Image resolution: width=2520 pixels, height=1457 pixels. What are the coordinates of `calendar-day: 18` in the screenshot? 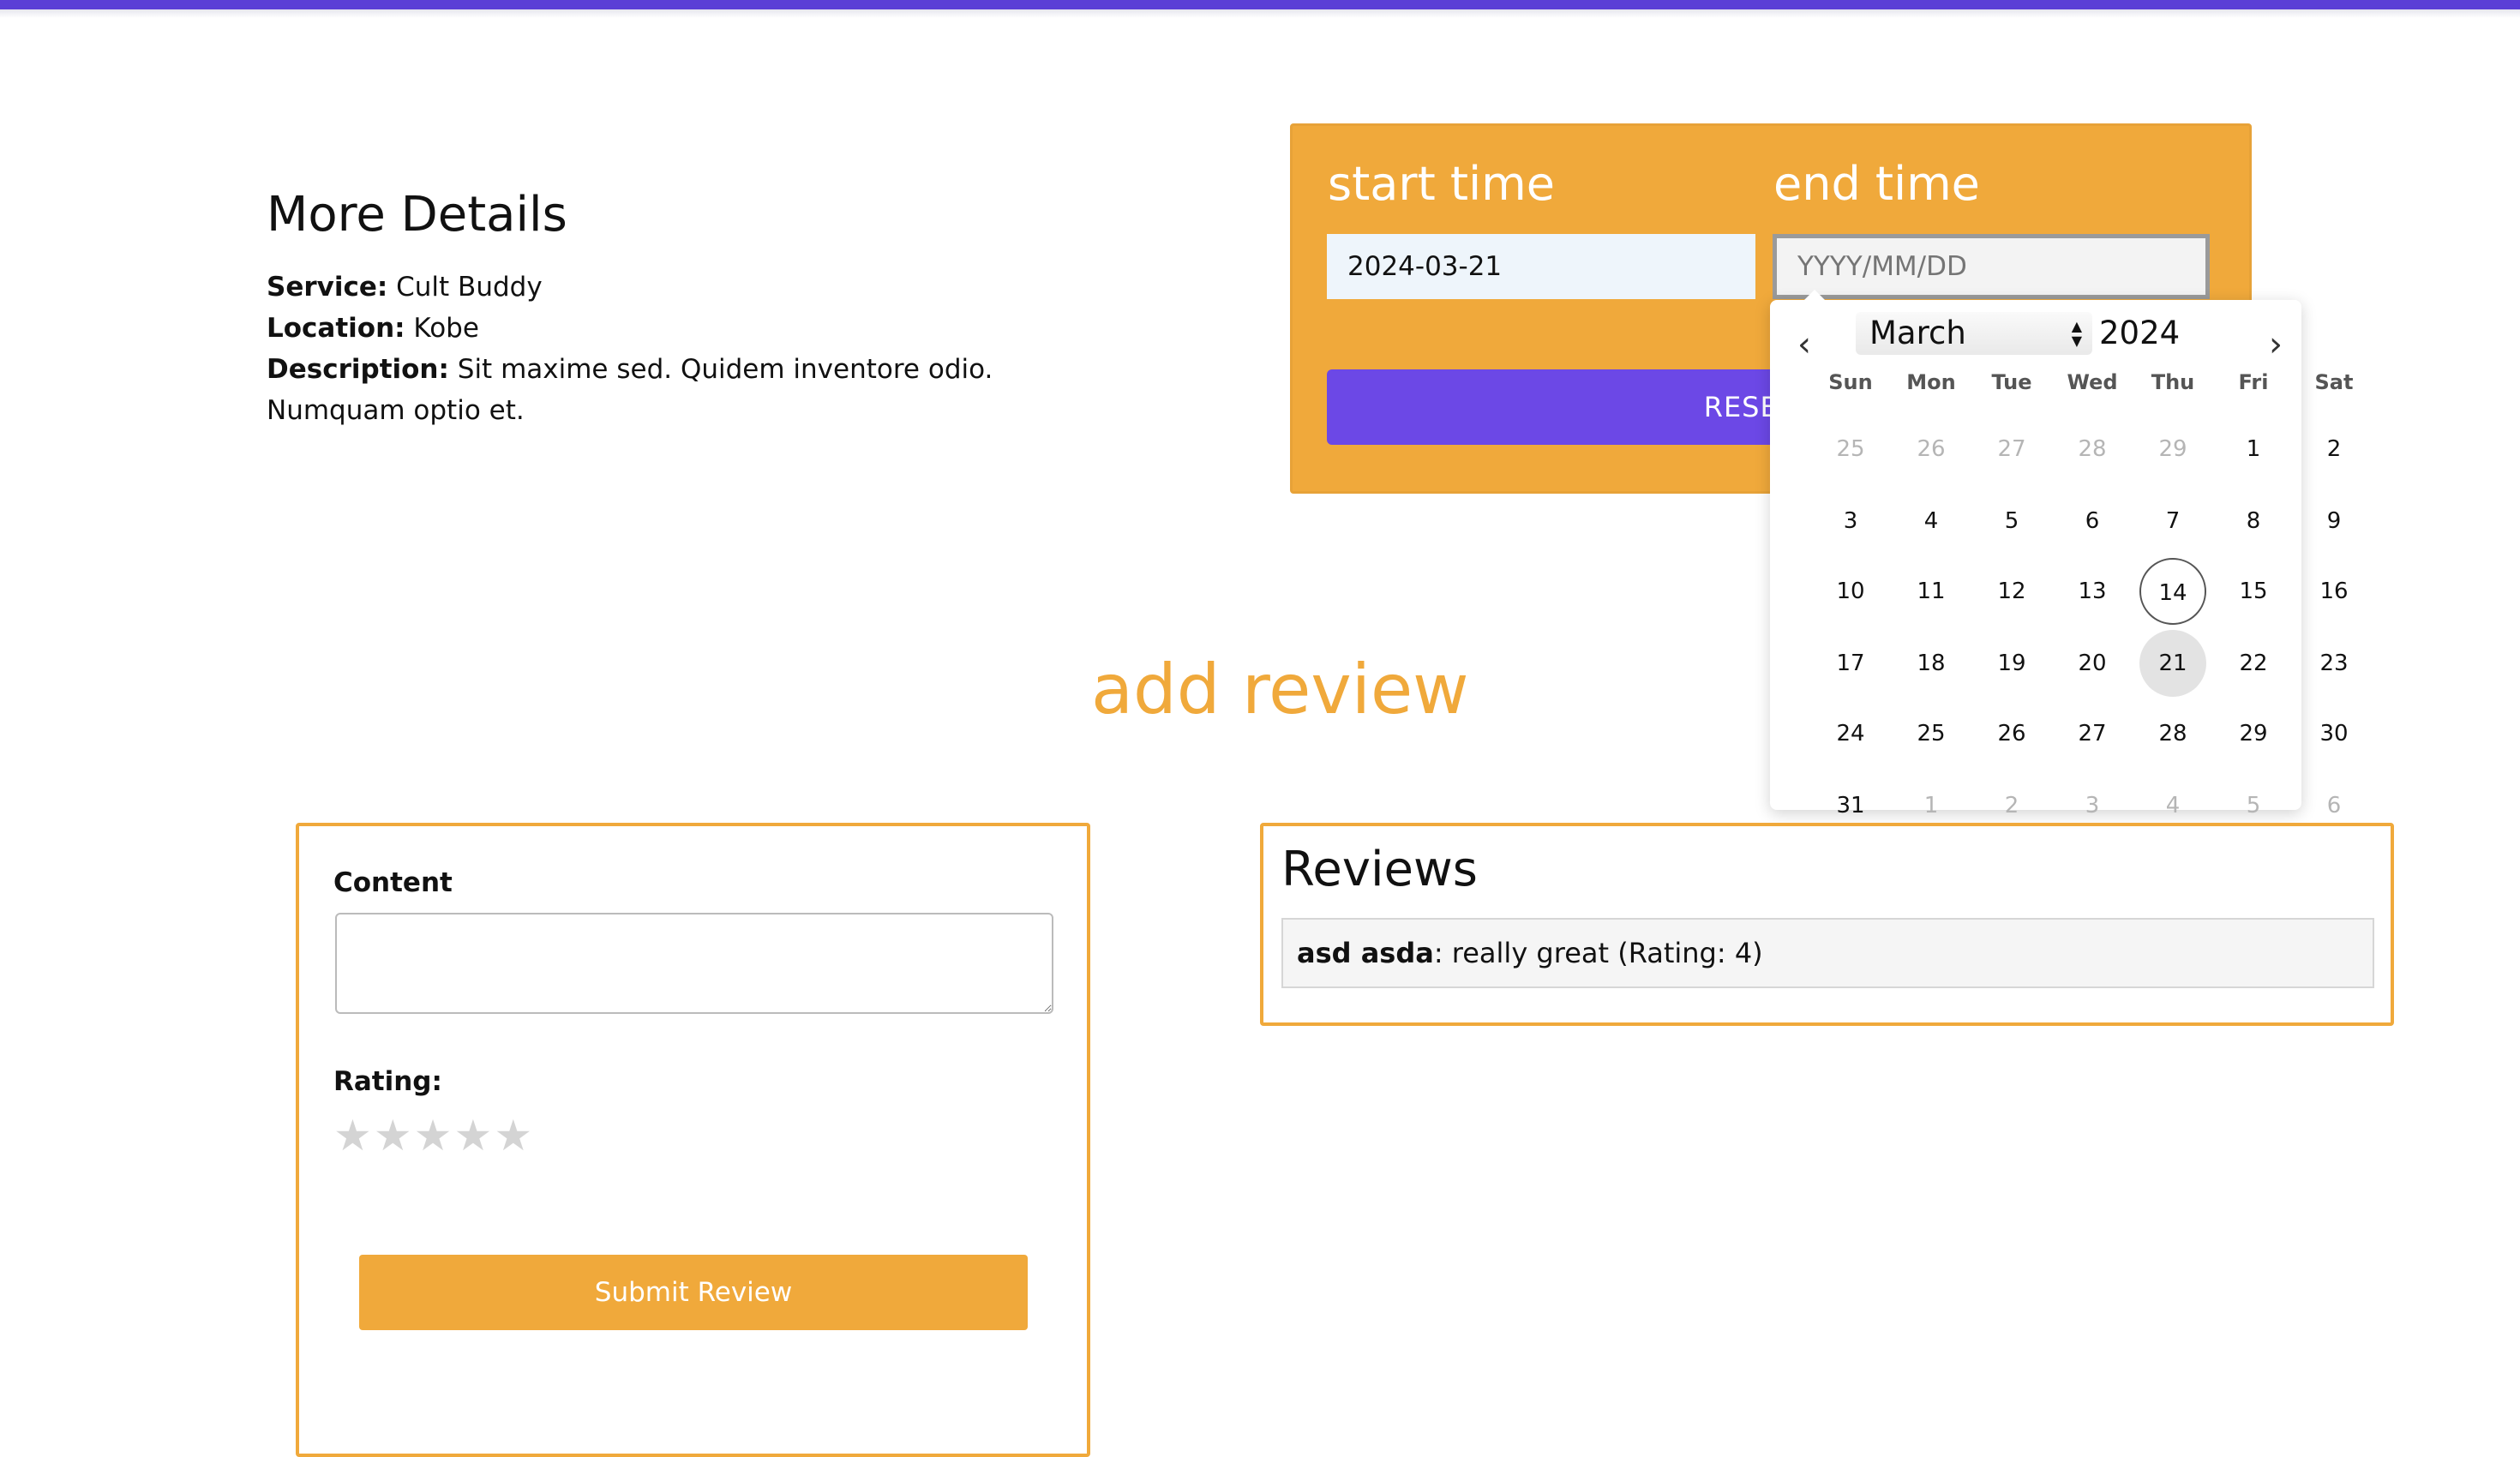 It's located at (1932, 663).